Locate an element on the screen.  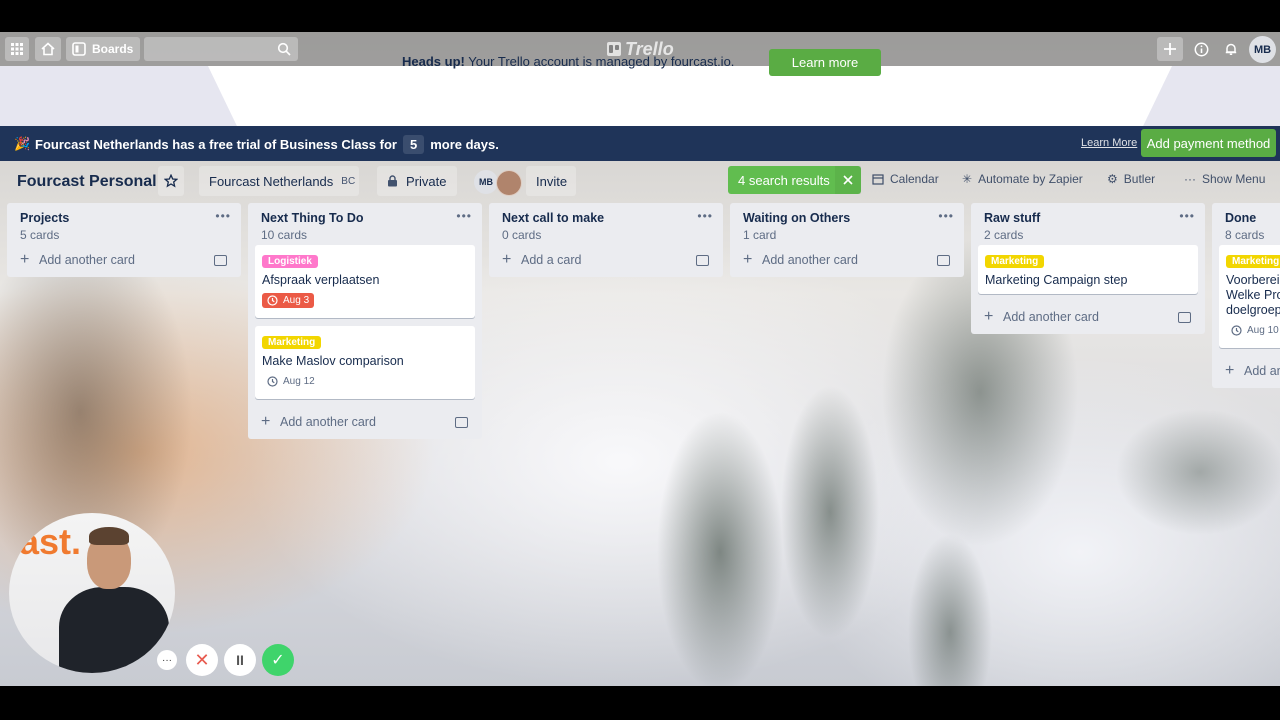
search-icon is located at coordinates (284, 49).